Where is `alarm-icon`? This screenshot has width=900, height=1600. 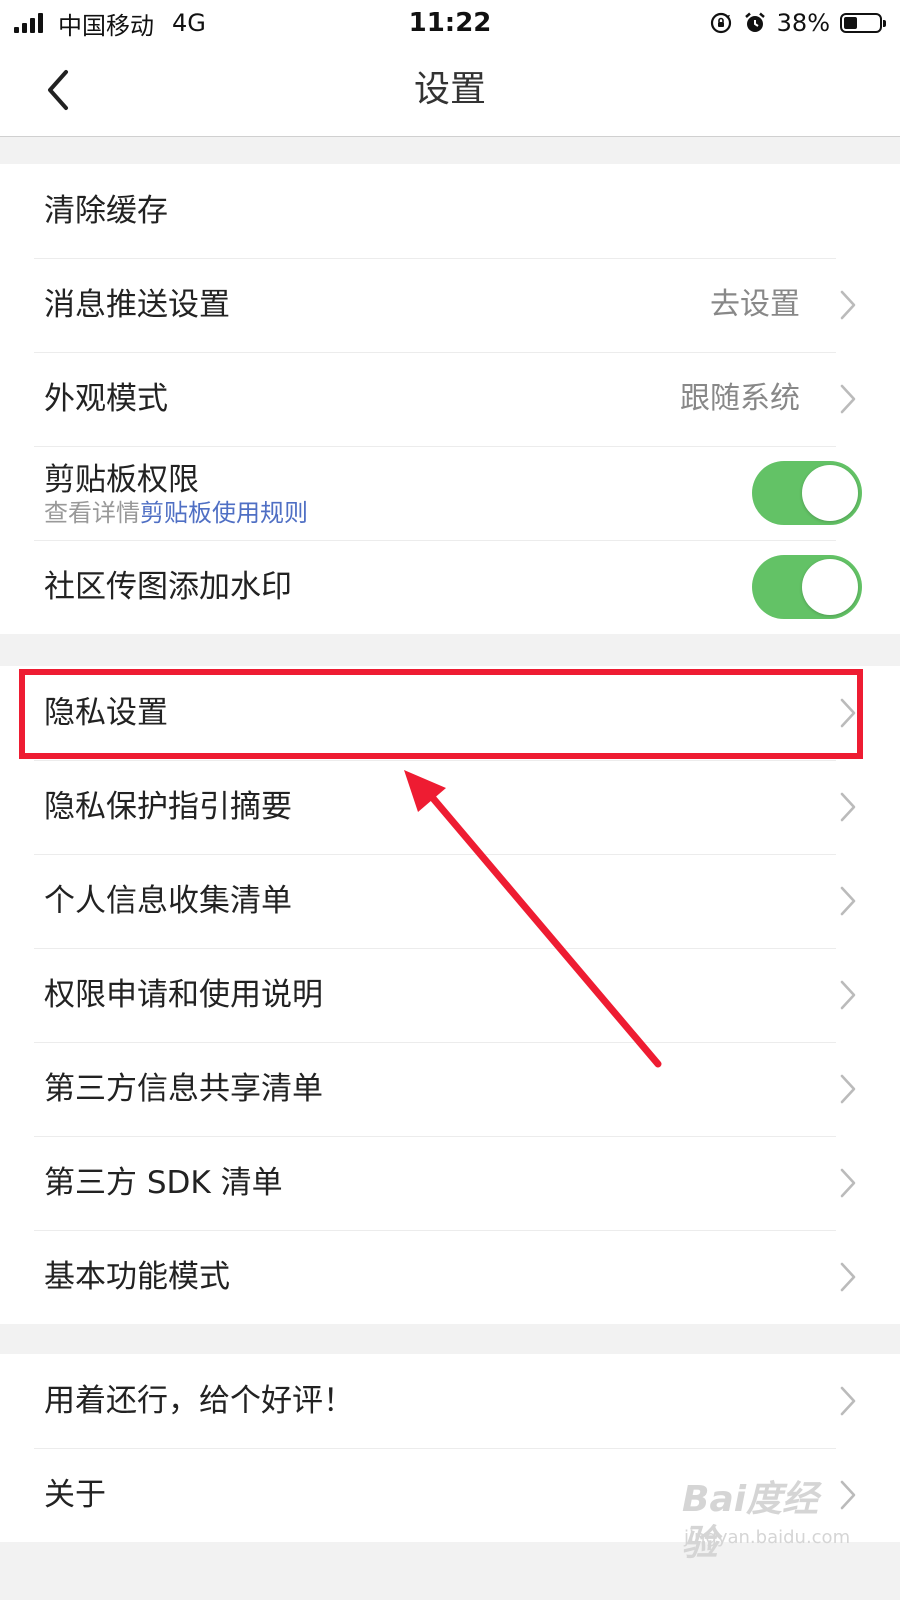
alarm-icon is located at coordinates (755, 23).